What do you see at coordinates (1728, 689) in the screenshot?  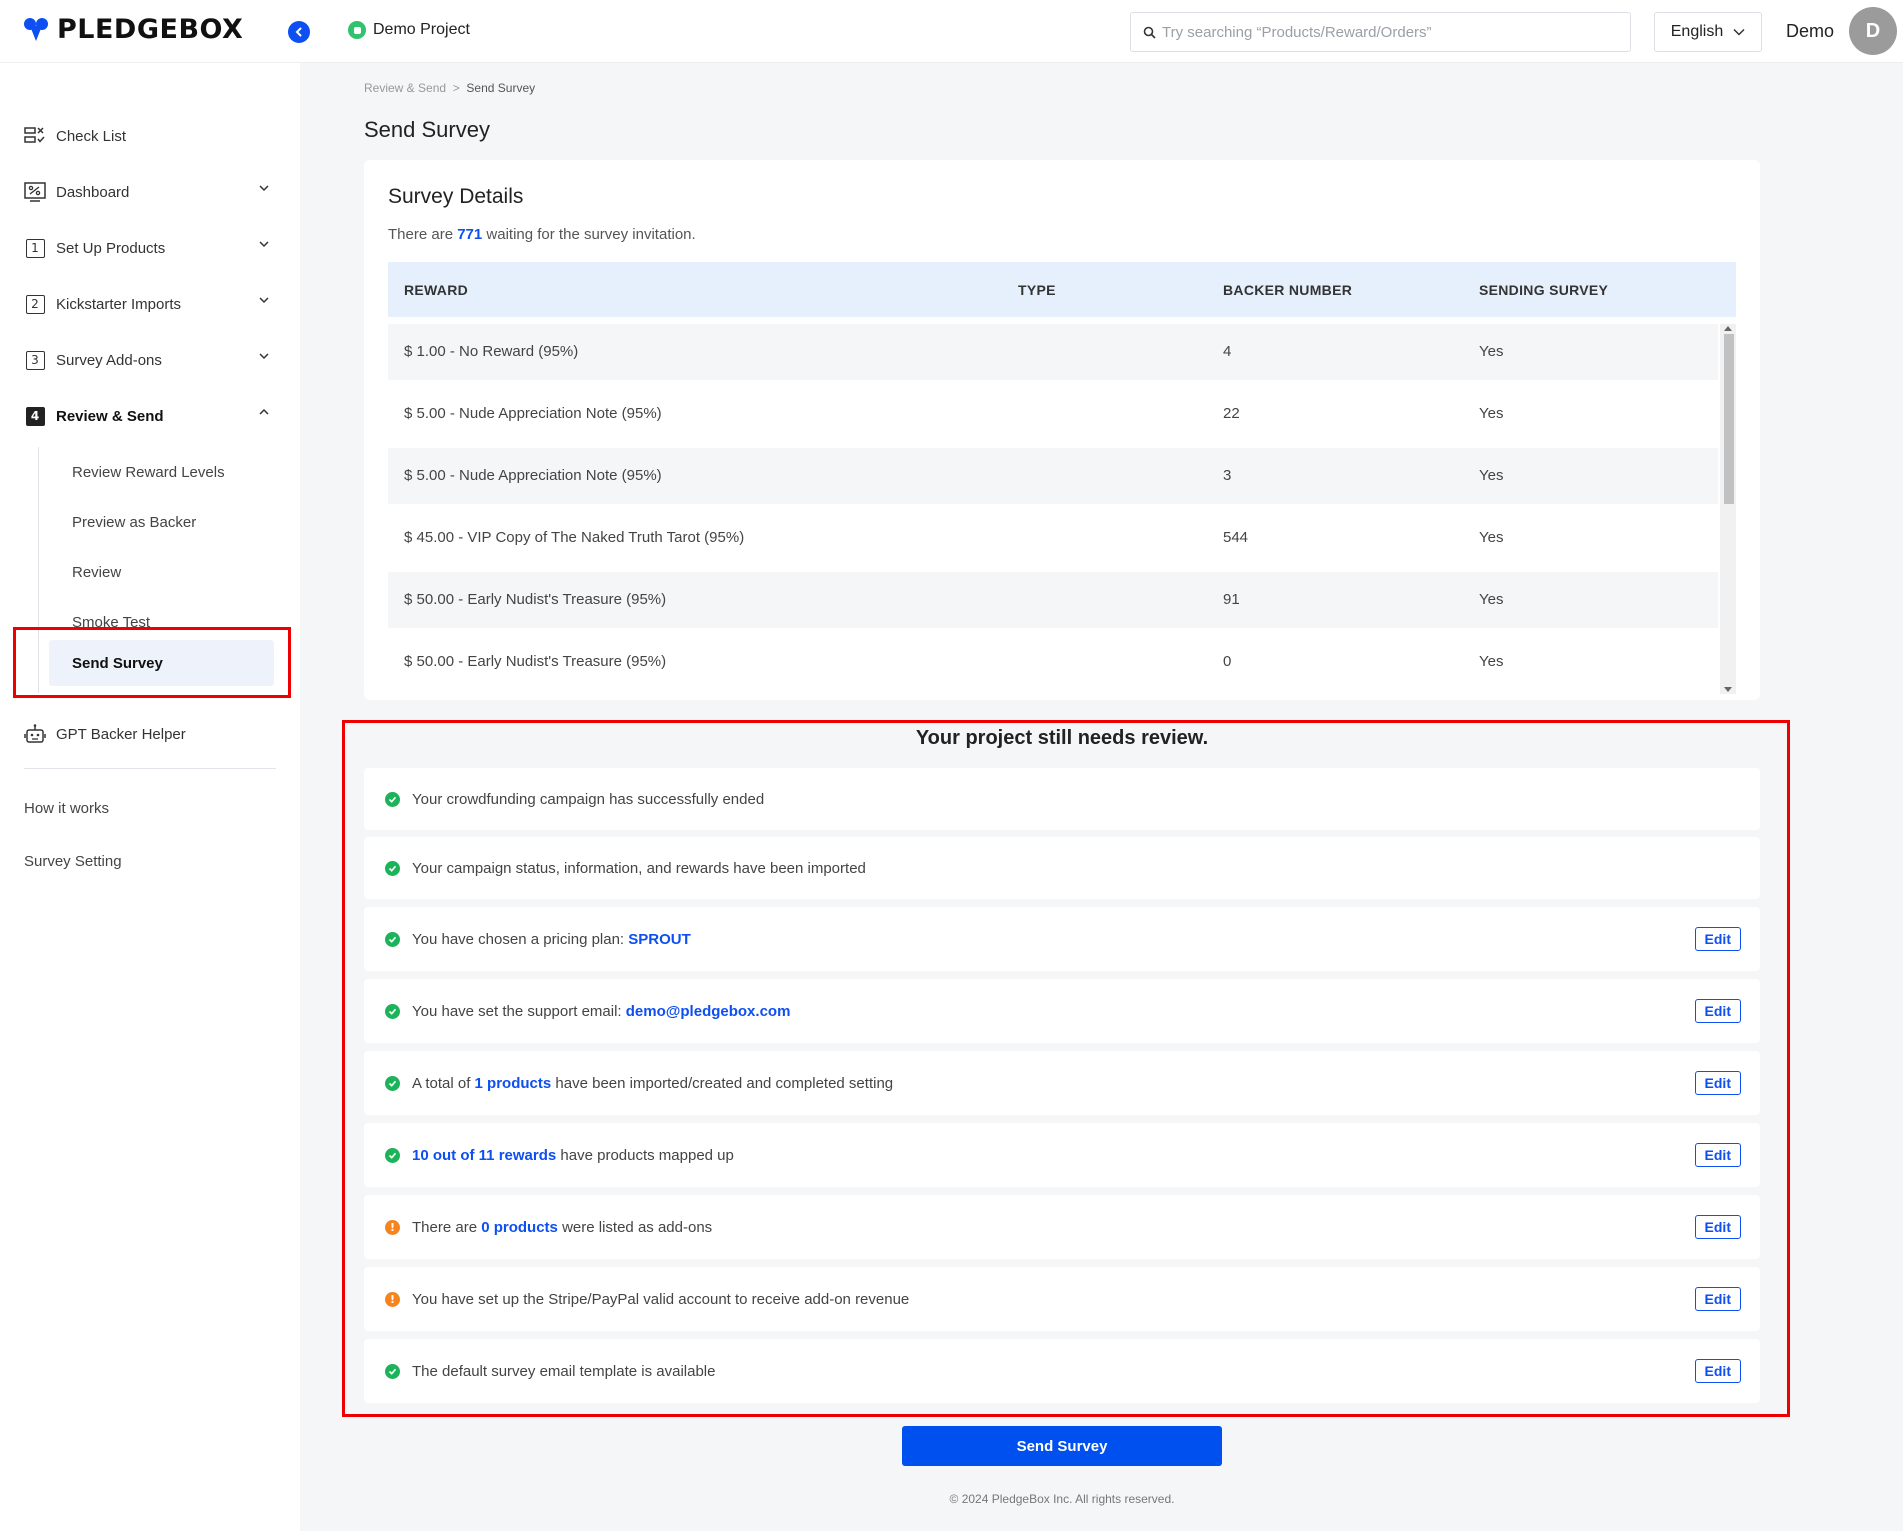 I see `scroll-down-arrow-icon` at bounding box center [1728, 689].